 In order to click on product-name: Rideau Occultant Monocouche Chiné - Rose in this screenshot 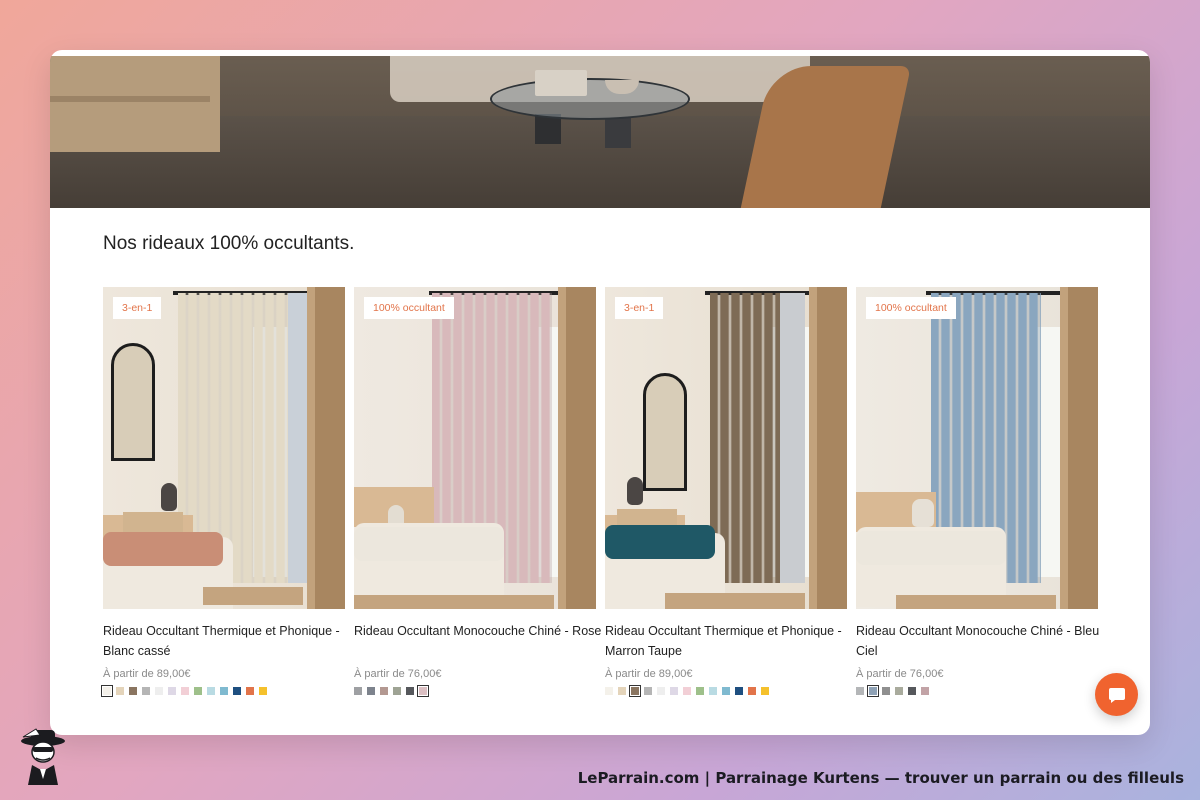, I will do `click(479, 631)`.